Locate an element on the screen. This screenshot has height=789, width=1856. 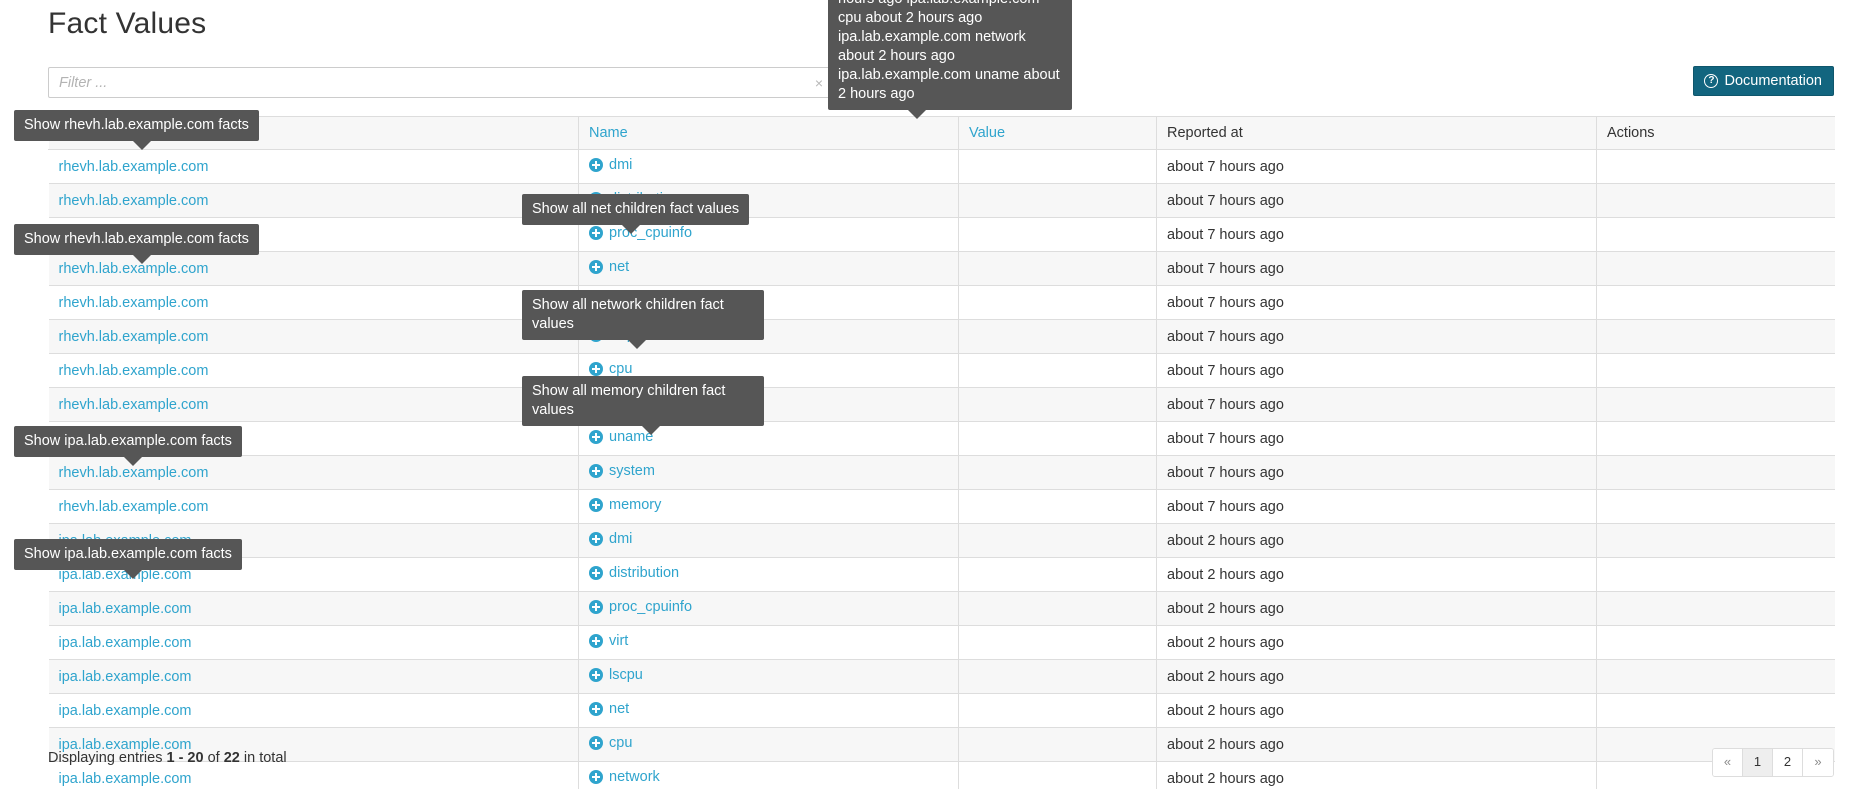
tooltip-text: Show ipa.lab.example.com facts is located at coordinates (128, 554).